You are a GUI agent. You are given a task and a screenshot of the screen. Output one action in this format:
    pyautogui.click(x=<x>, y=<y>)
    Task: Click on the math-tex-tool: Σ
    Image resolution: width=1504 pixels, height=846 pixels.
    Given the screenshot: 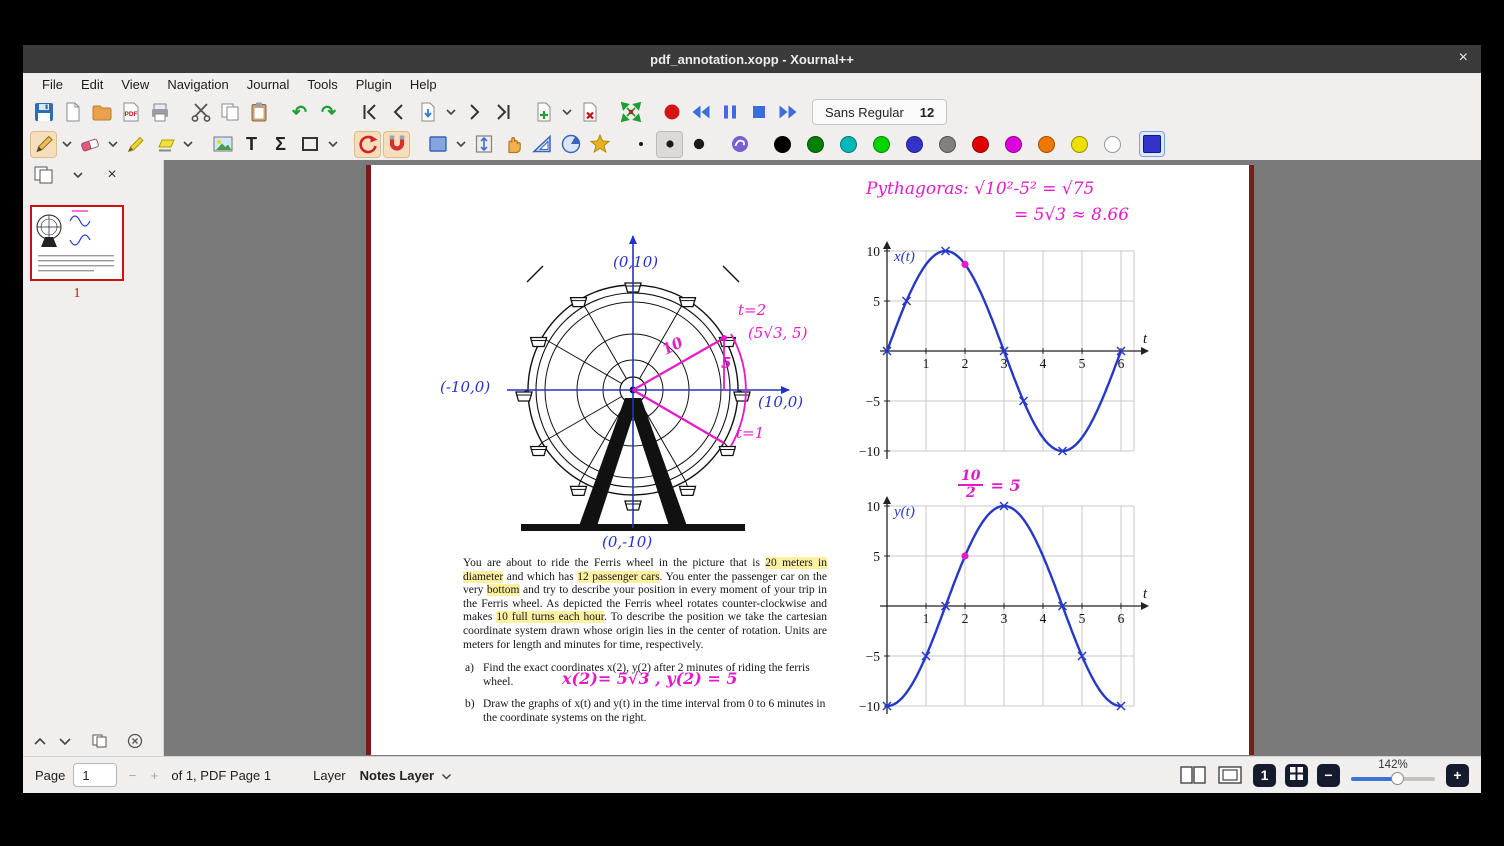 What is the action you would take?
    pyautogui.click(x=280, y=144)
    